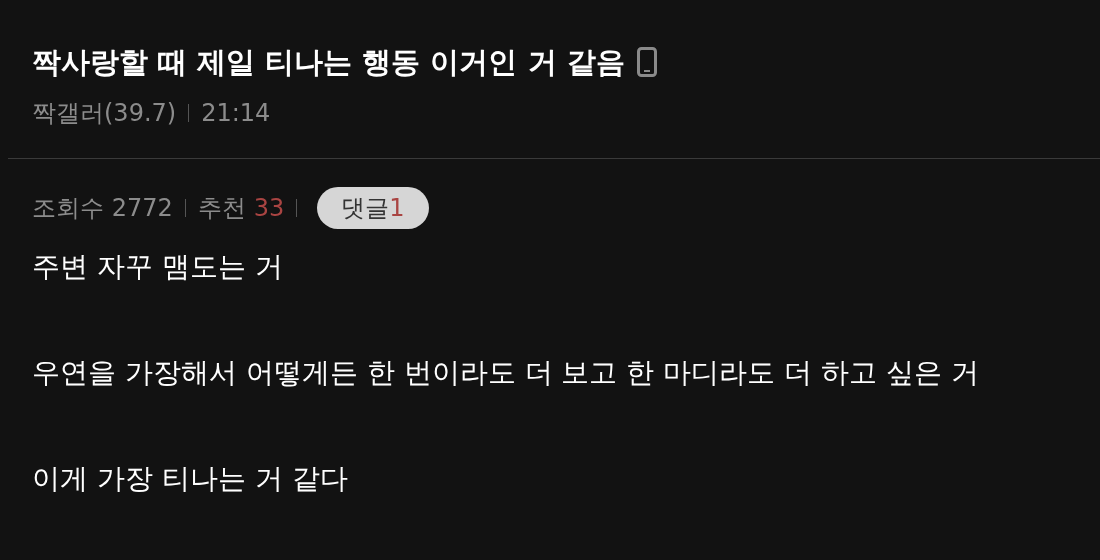 The width and height of the screenshot is (1100, 560). I want to click on body-paragraph: 이게 가장 티나는 거 같다, so click(190, 479).